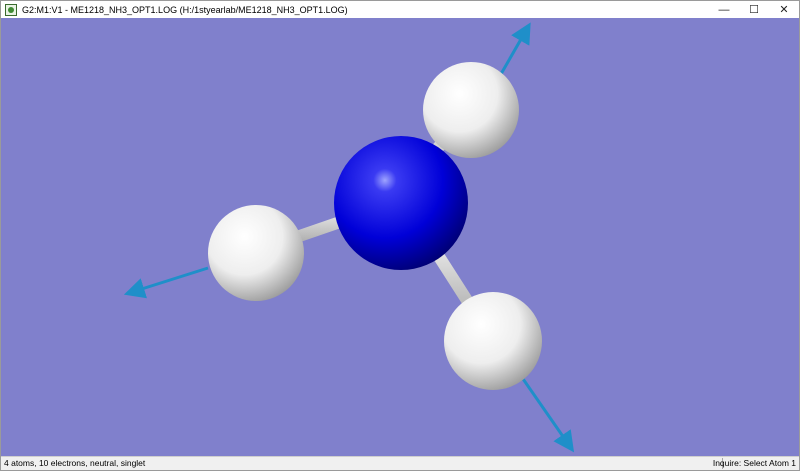 This screenshot has height=471, width=800. Describe the element at coordinates (784, 9) in the screenshot. I see `close-icon: ✕` at that location.